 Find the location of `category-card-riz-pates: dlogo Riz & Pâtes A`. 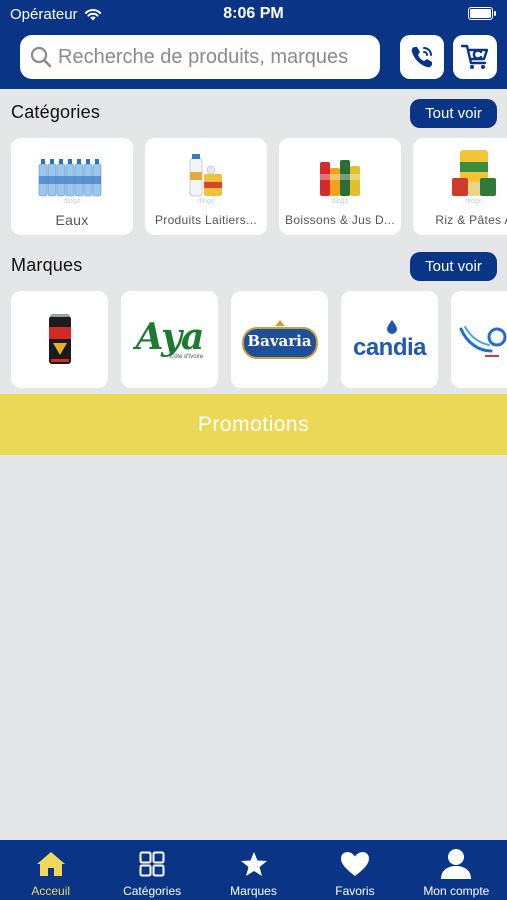

category-card-riz-pates: dlogo Riz & Pâtes A is located at coordinates (460, 186).